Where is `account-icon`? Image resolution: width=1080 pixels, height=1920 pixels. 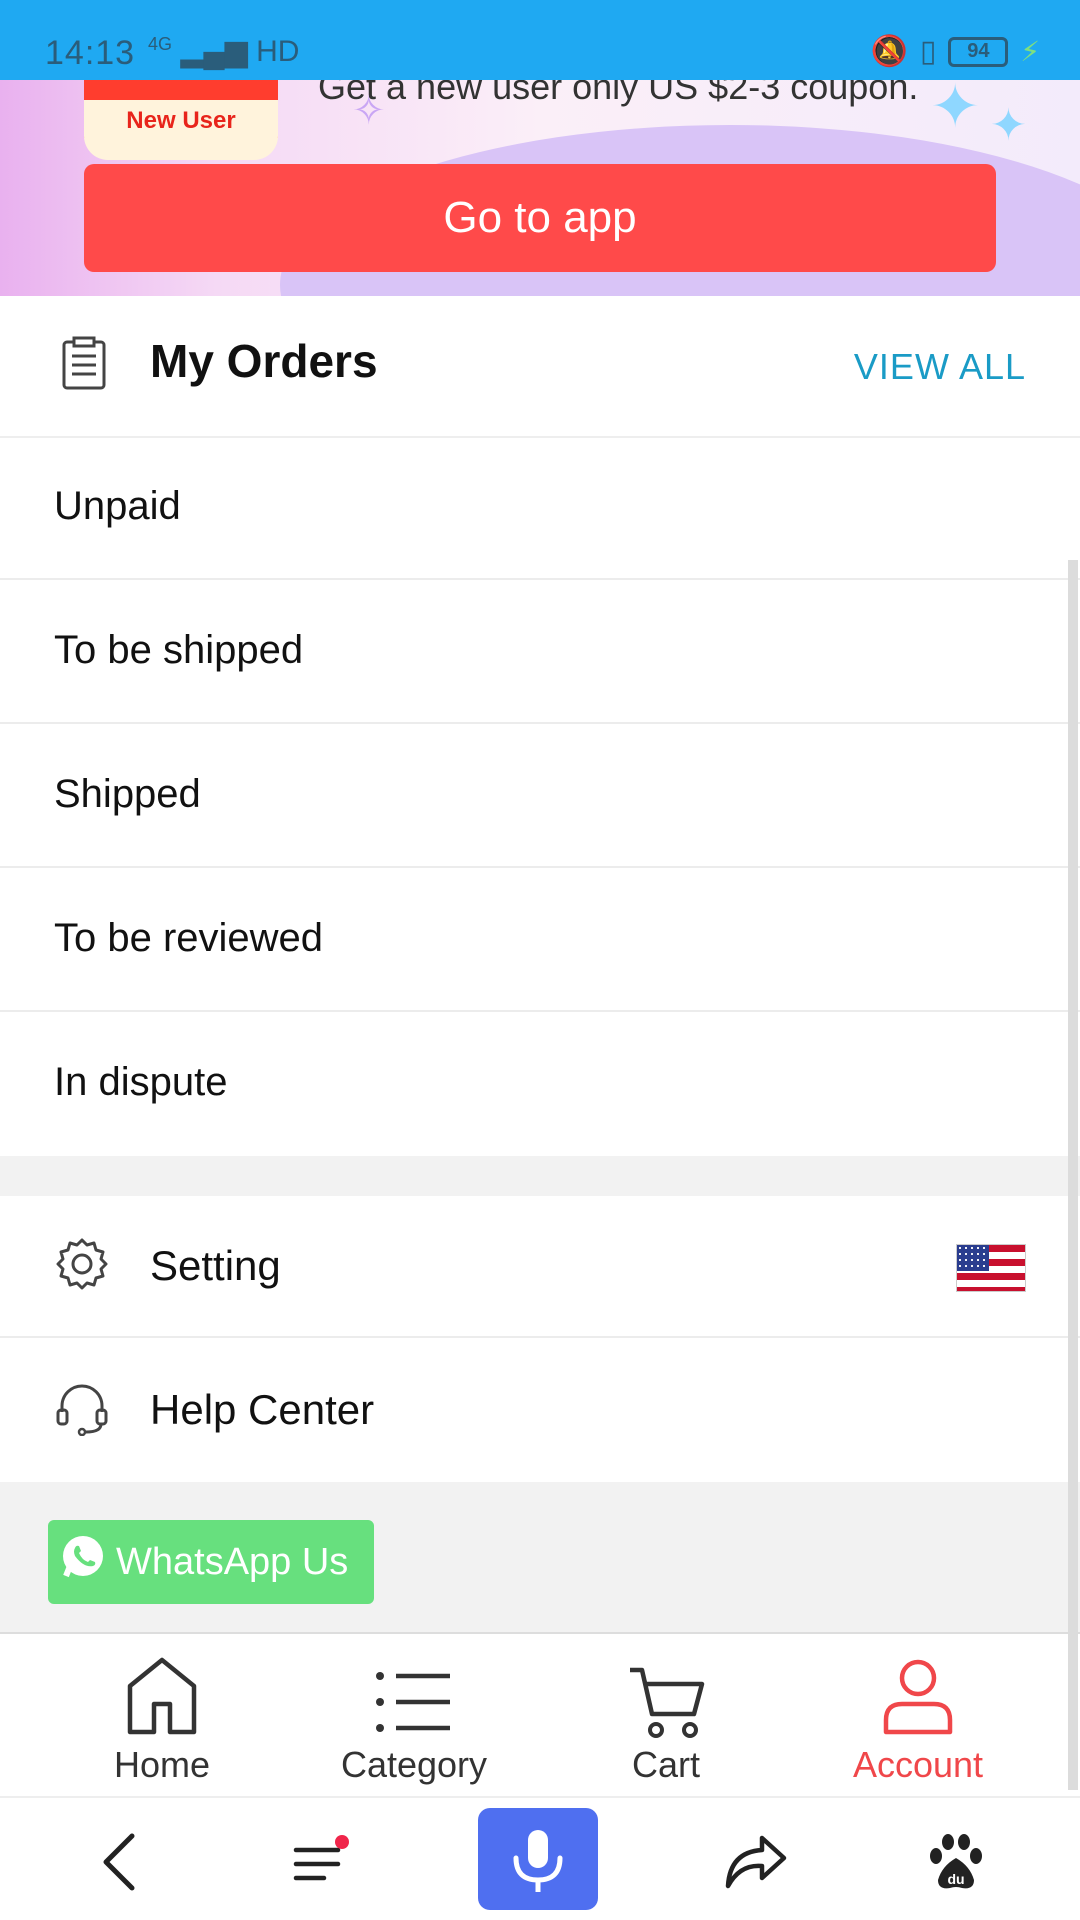
account-icon is located at coordinates (918, 1697).